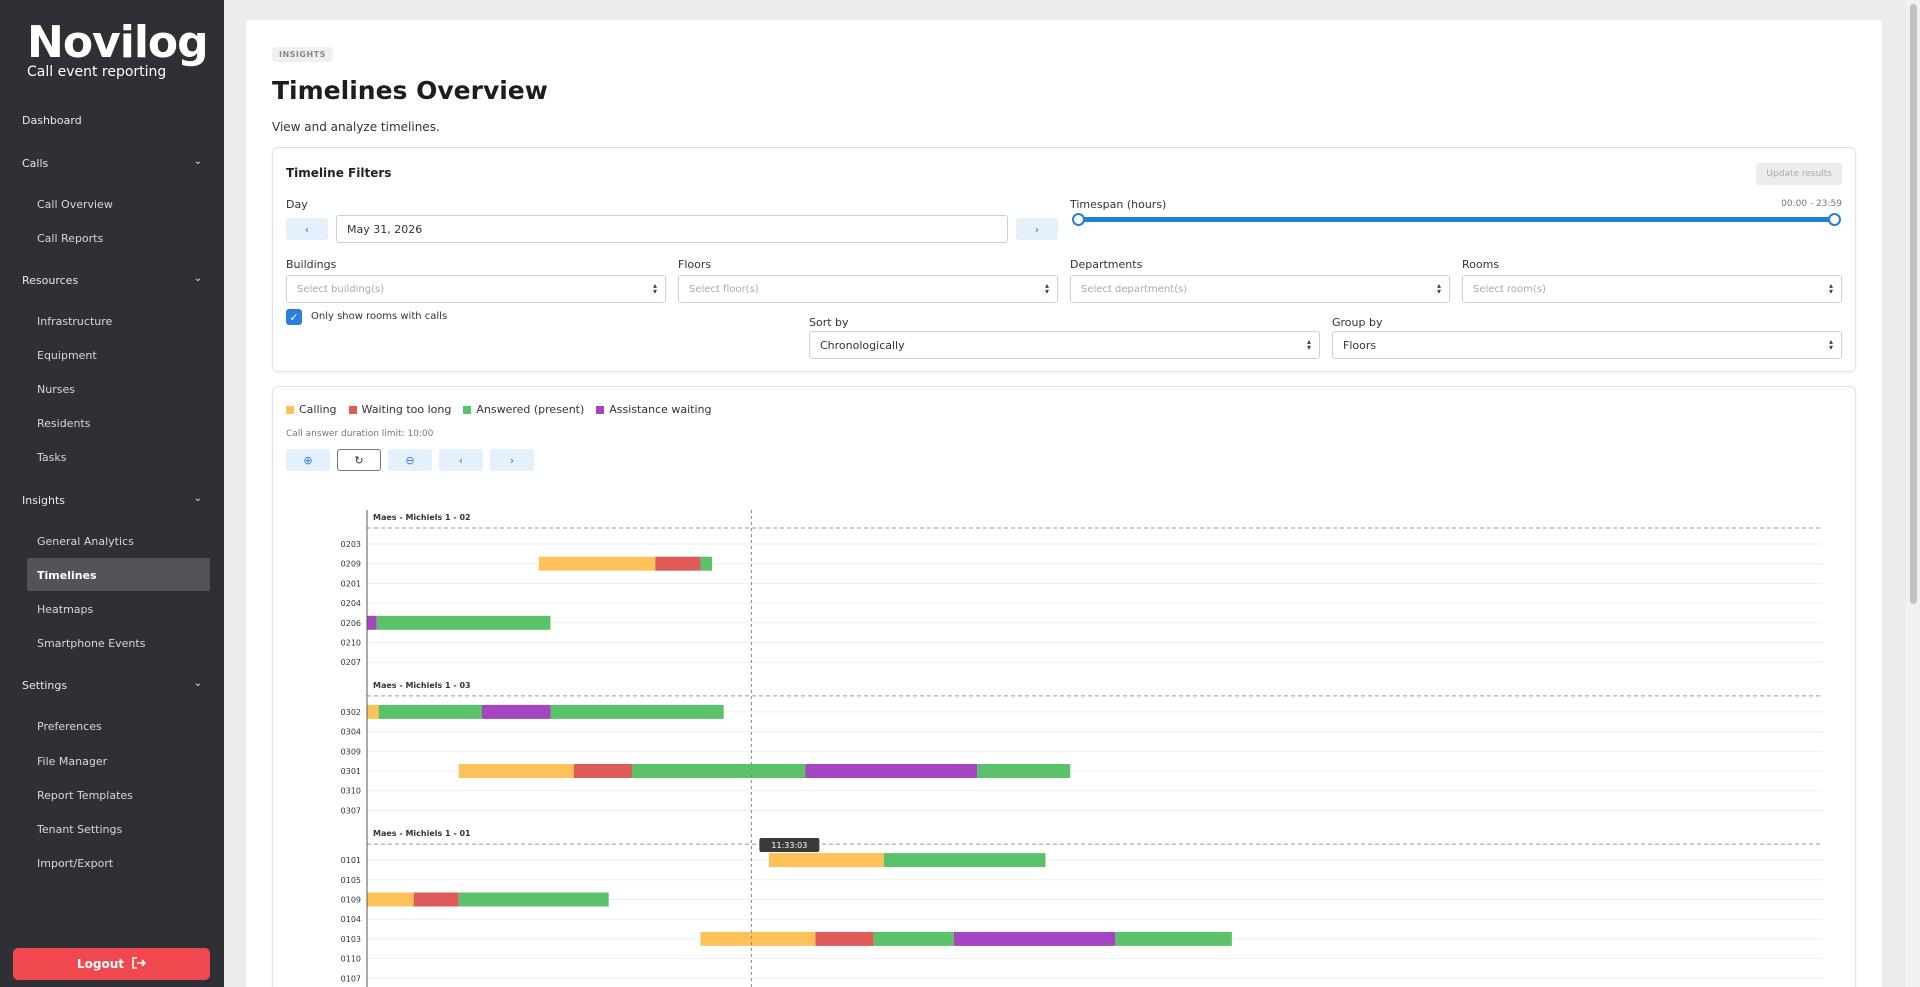 The image size is (1920, 987). What do you see at coordinates (1106, 264) in the screenshot?
I see `departments-label: Departments` at bounding box center [1106, 264].